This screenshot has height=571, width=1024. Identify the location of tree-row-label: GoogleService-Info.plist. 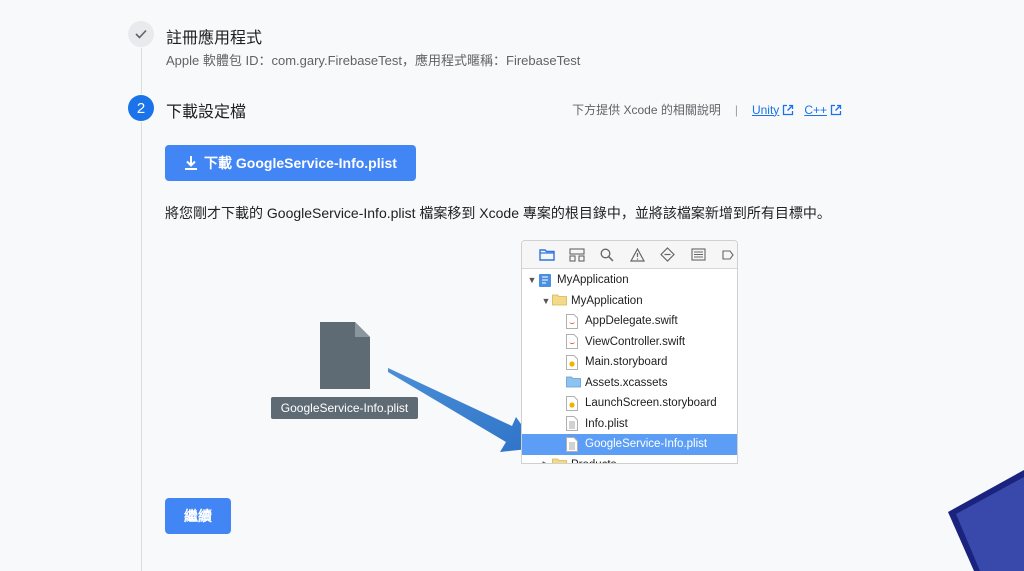
(646, 444).